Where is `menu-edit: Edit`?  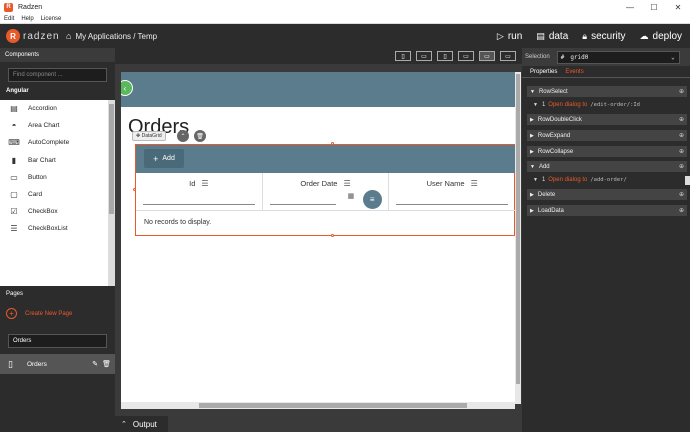 menu-edit: Edit is located at coordinates (9, 19).